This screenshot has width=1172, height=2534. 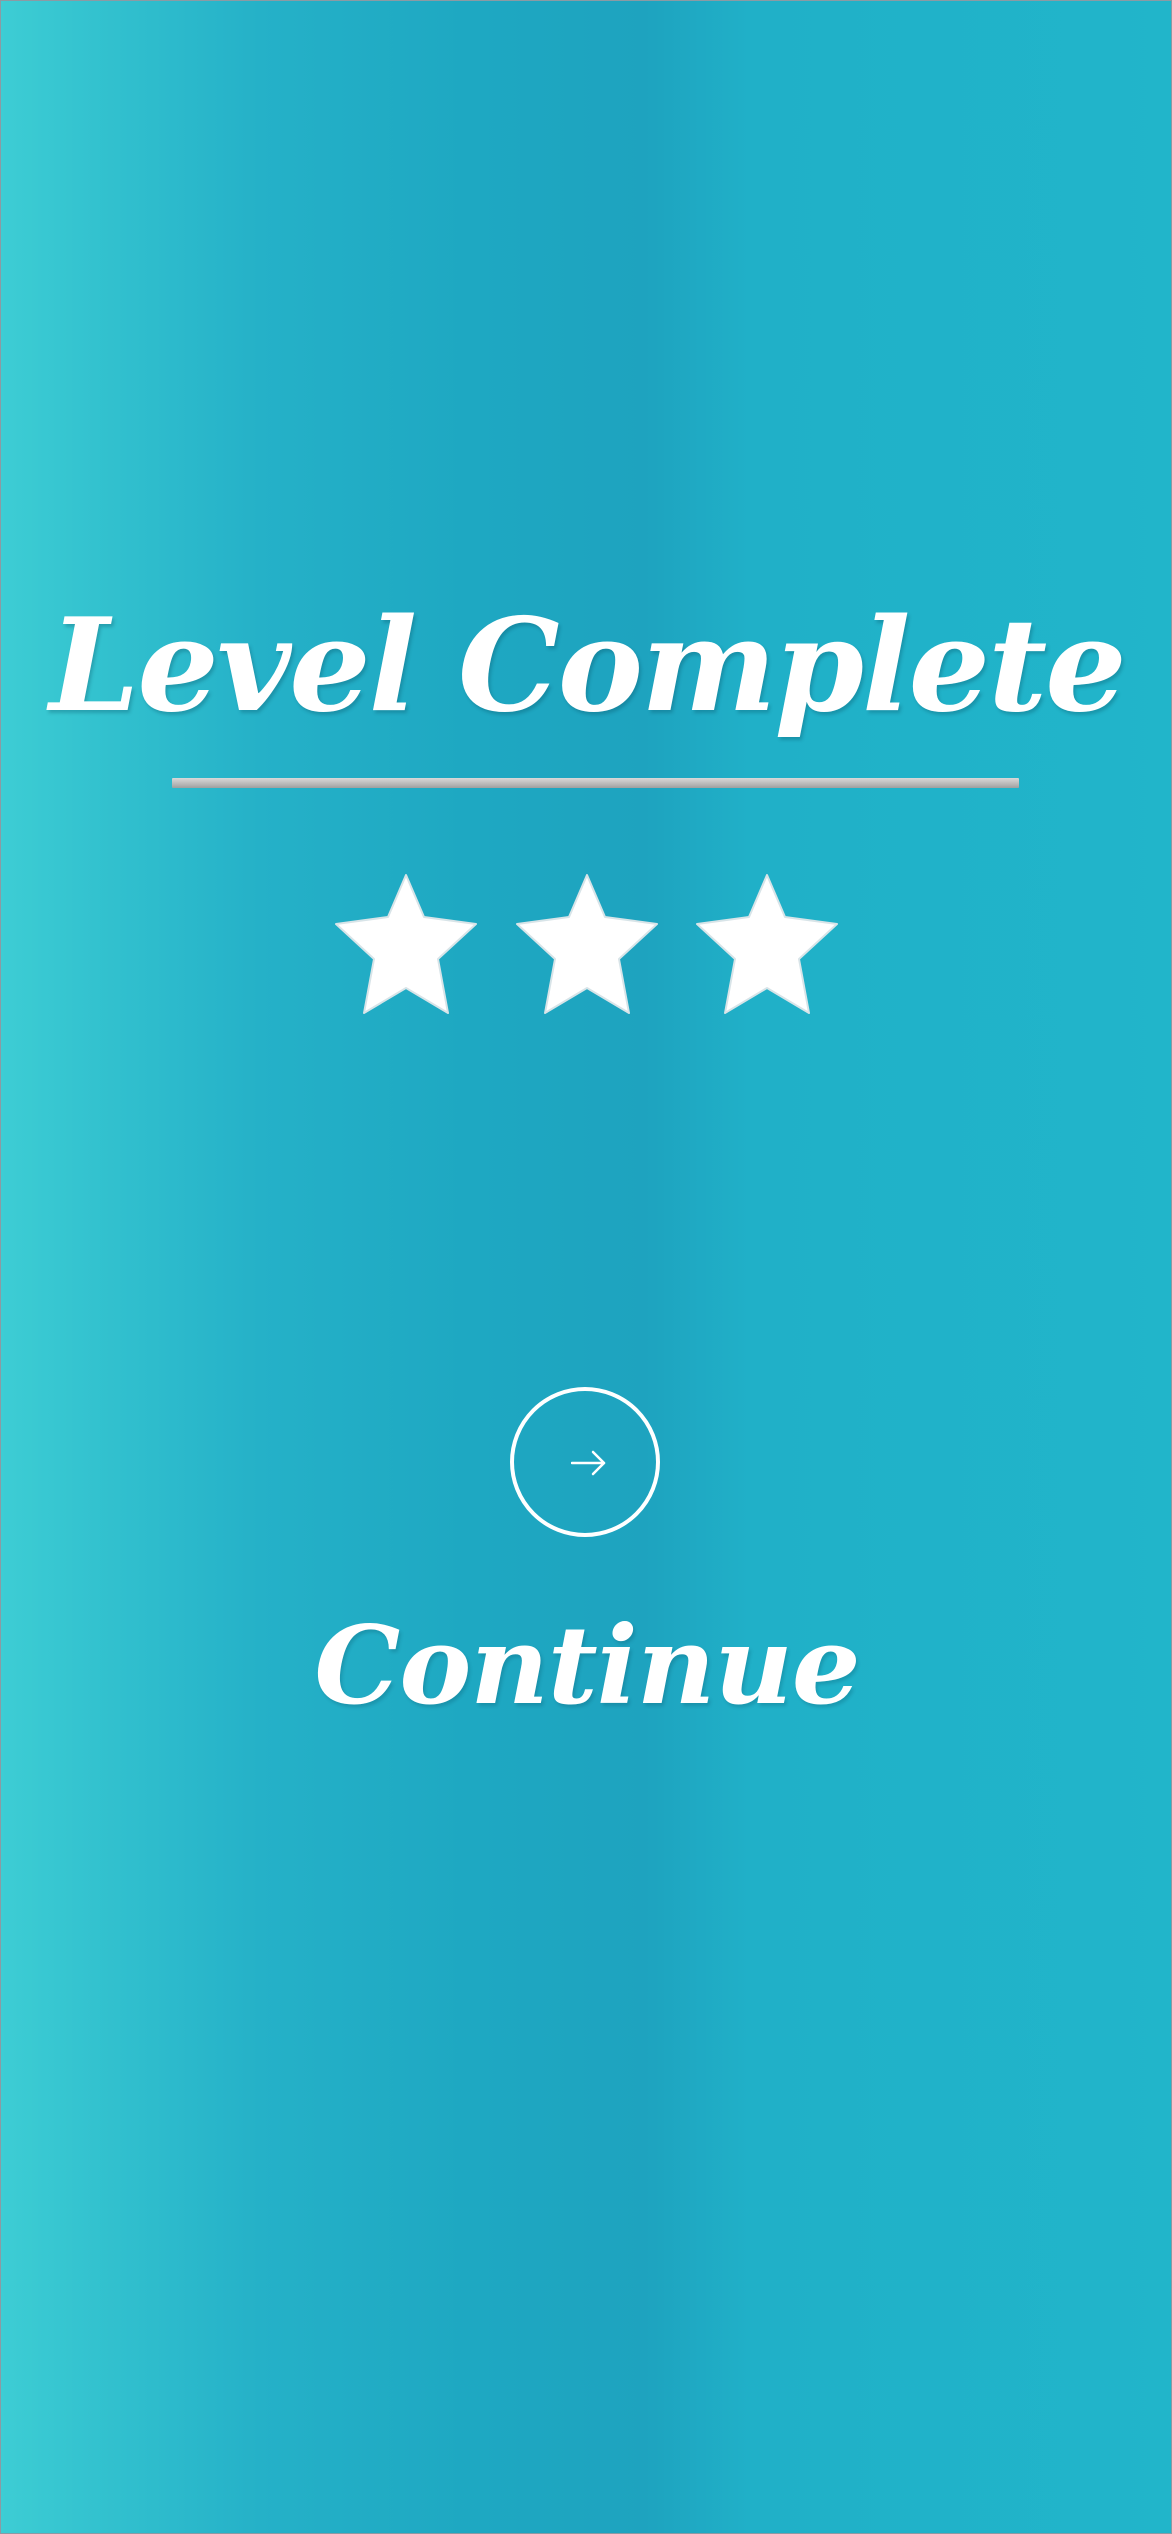 What do you see at coordinates (595, 783) in the screenshot?
I see `title-divider` at bounding box center [595, 783].